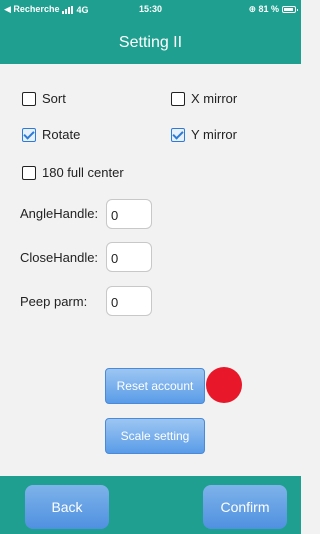 Image resolution: width=320 pixels, height=534 pixels. What do you see at coordinates (263, 9) in the screenshot?
I see `battery-label: ⊕ 81 %` at bounding box center [263, 9].